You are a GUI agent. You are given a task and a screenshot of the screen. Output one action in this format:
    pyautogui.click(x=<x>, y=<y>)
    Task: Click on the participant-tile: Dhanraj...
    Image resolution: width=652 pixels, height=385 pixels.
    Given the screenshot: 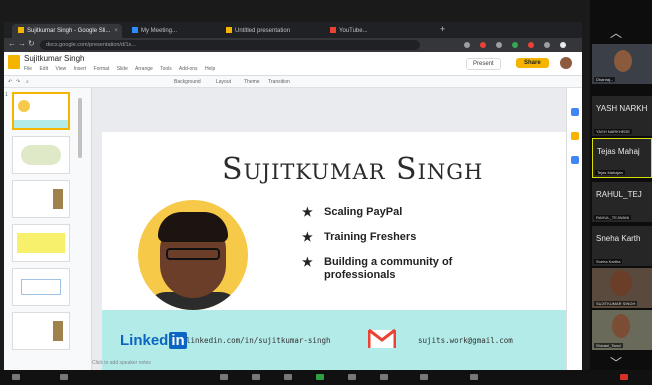 What is the action you would take?
    pyautogui.click(x=622, y=64)
    